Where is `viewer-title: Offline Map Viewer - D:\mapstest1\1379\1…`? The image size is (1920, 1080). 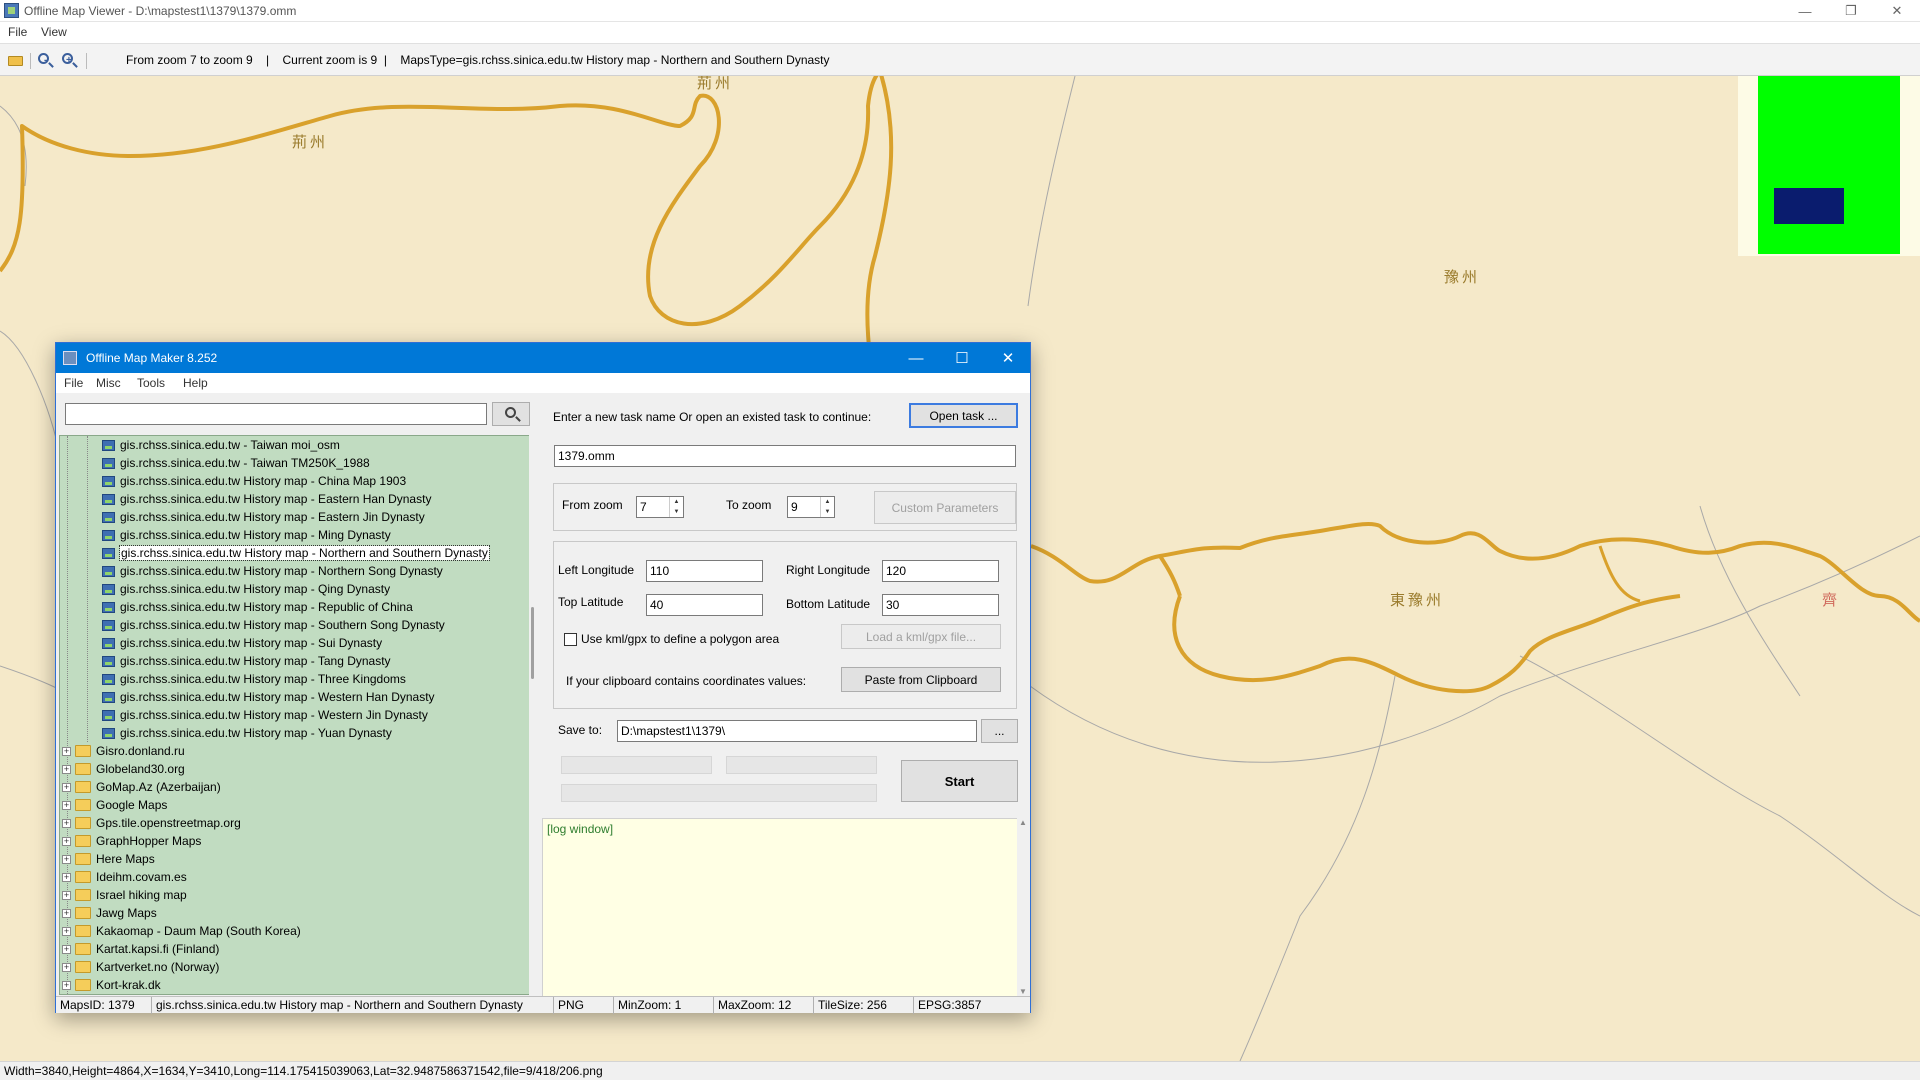
viewer-title: Offline Map Viewer - D:\mapstest1\1379\1… is located at coordinates (160, 11).